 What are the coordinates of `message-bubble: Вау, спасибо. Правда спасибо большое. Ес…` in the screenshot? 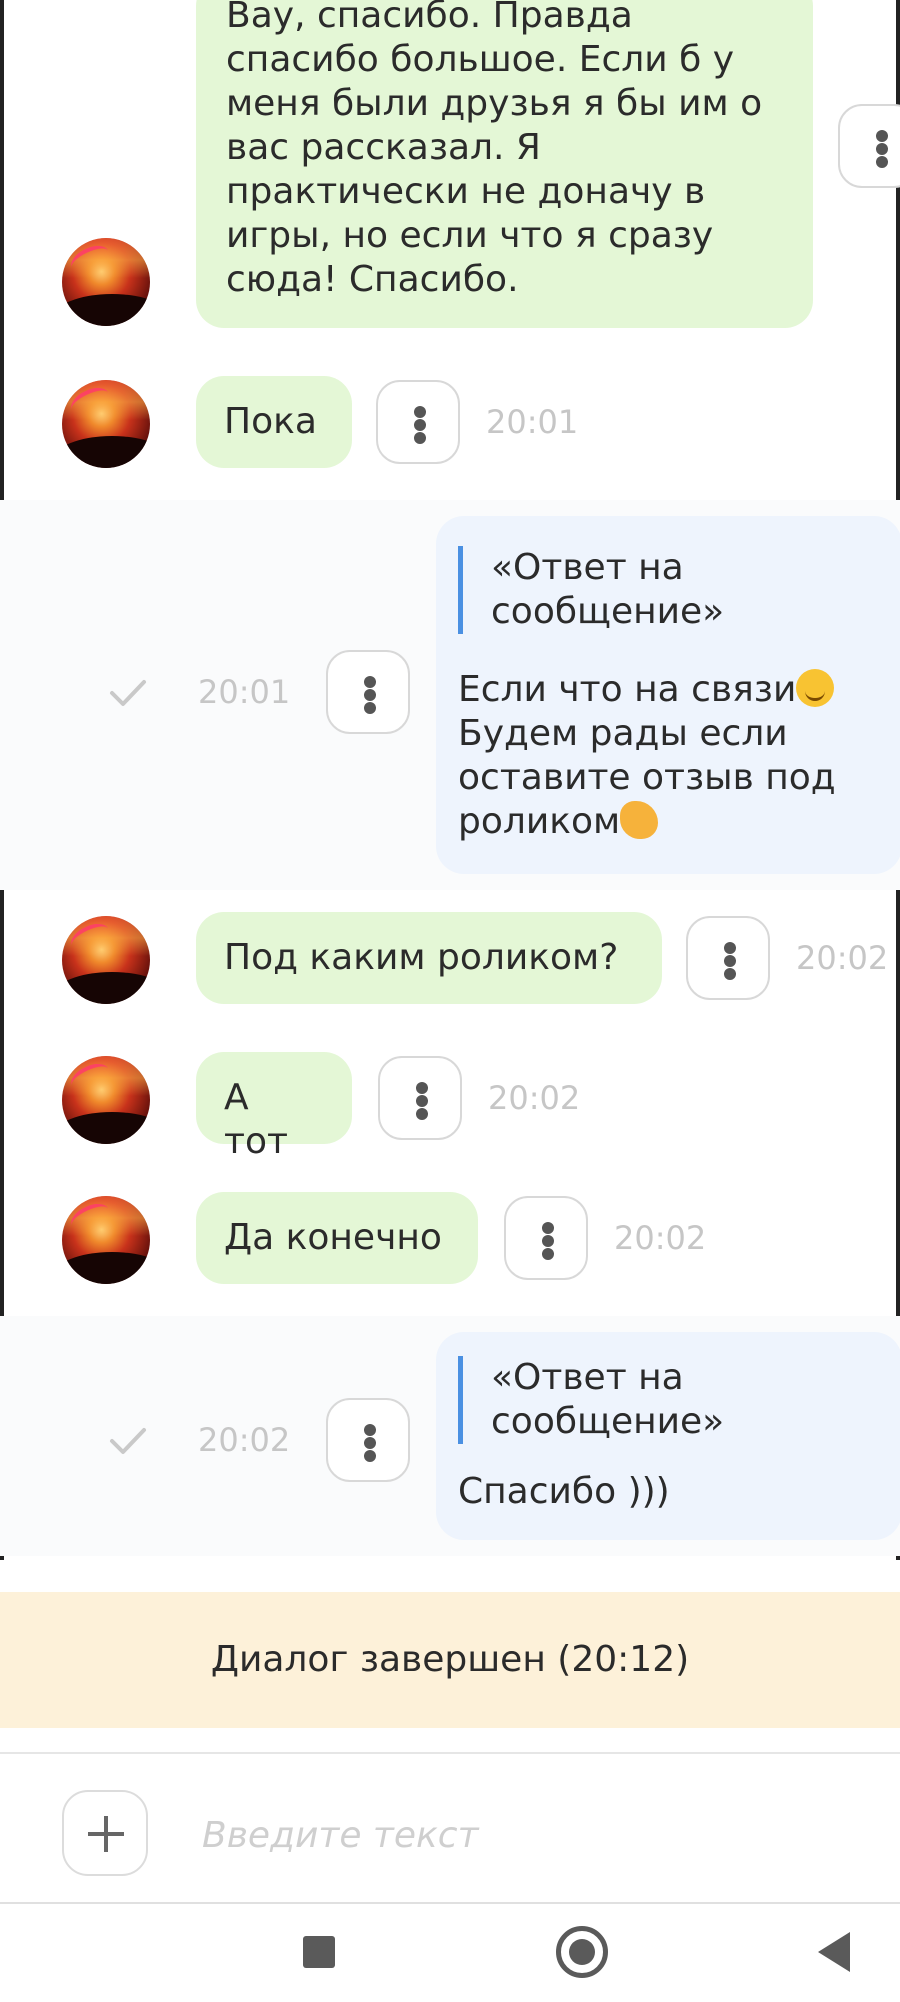 It's located at (504, 164).